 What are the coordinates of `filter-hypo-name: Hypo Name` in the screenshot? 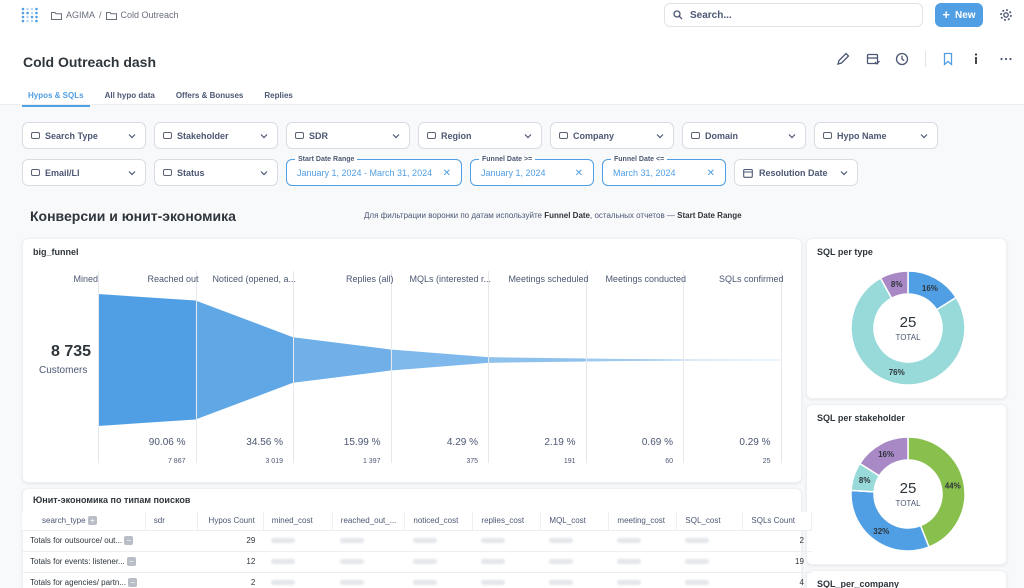 It's located at (876, 135).